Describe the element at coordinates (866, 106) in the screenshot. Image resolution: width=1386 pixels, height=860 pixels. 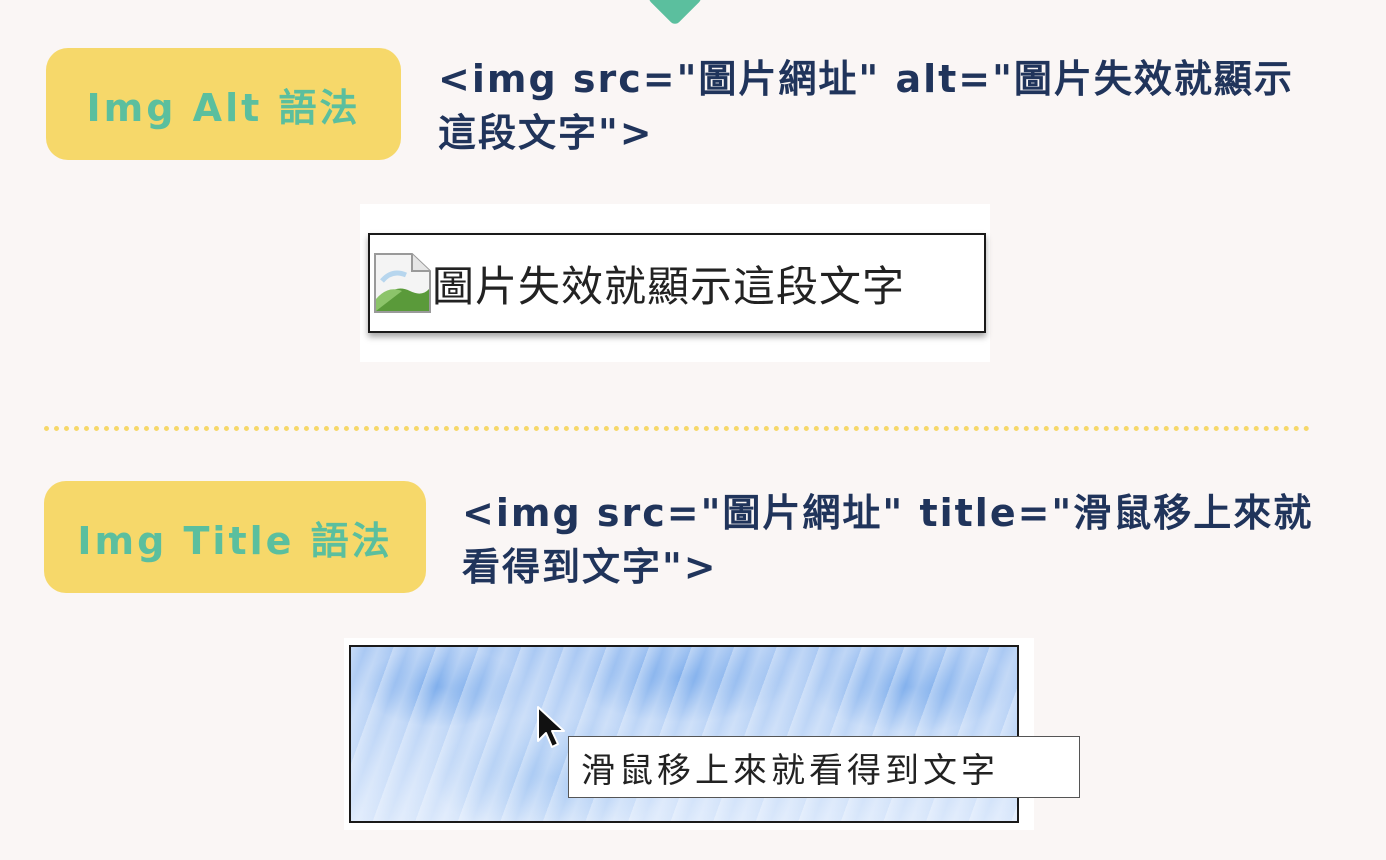
I see `img-alt-code: <img src="圖片網址" alt="圖片失效就顯示這段文字">` at that location.